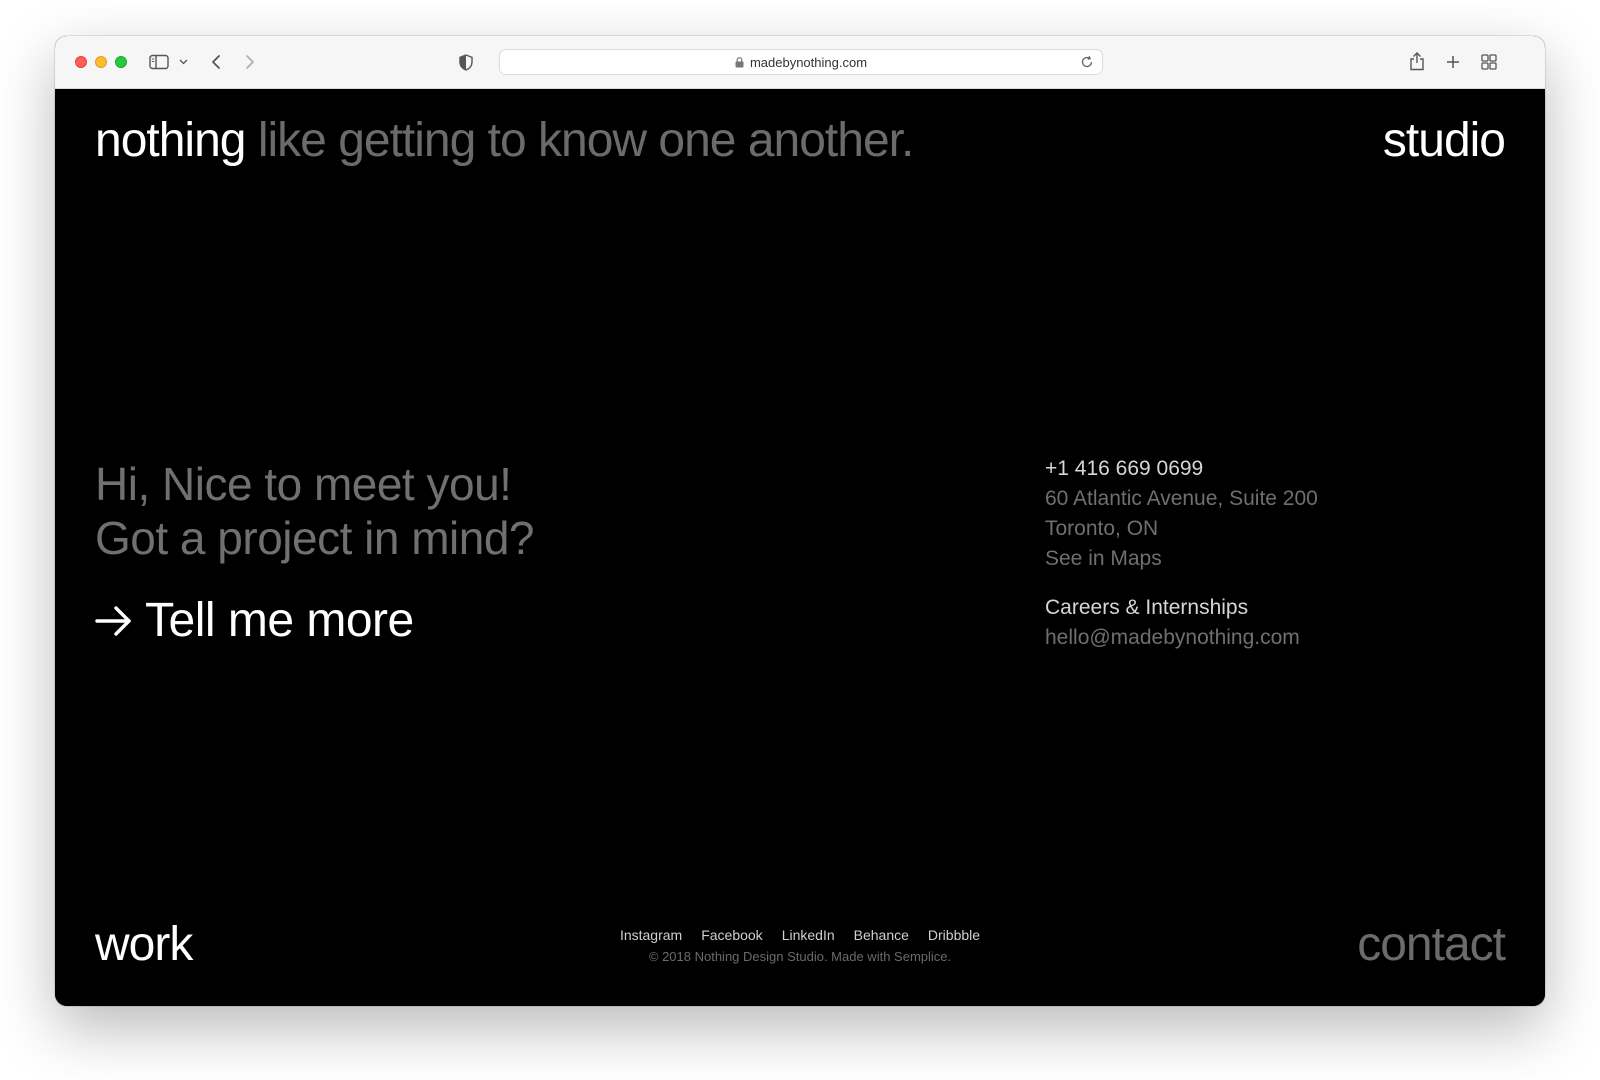  Describe the element at coordinates (651, 935) in the screenshot. I see `instagram-link: Instagram` at that location.